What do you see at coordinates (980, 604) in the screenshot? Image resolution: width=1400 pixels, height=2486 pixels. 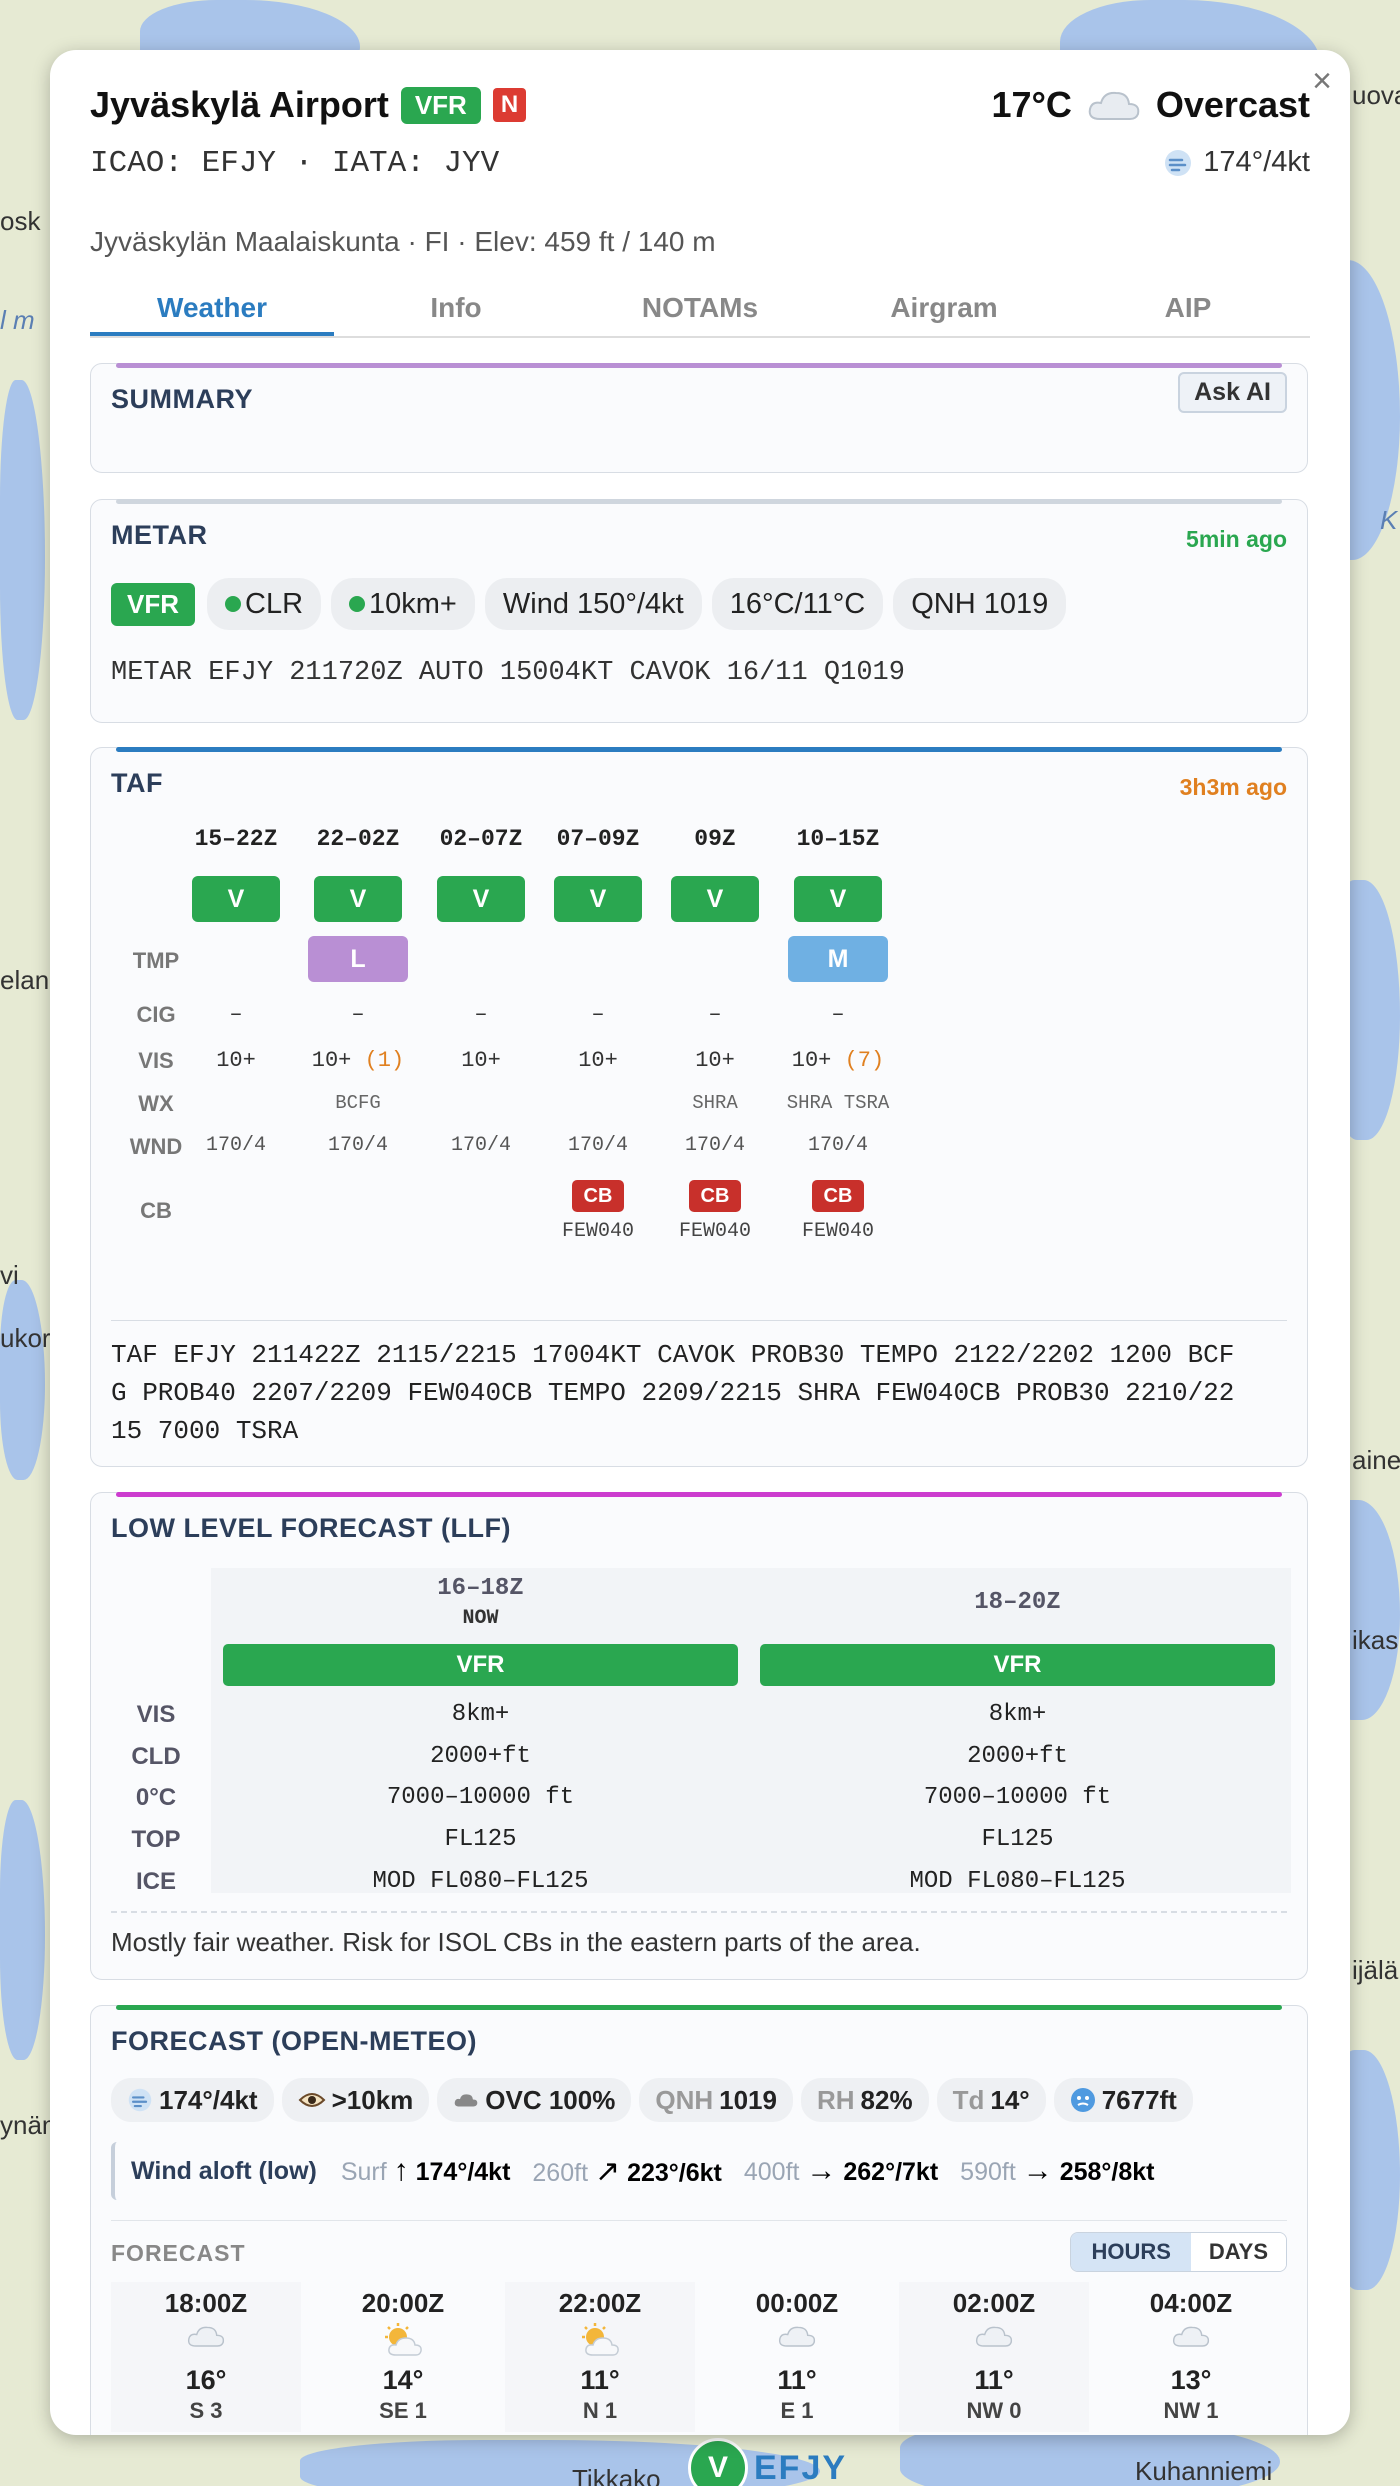 I see `qnh-pill: QNH 1019` at bounding box center [980, 604].